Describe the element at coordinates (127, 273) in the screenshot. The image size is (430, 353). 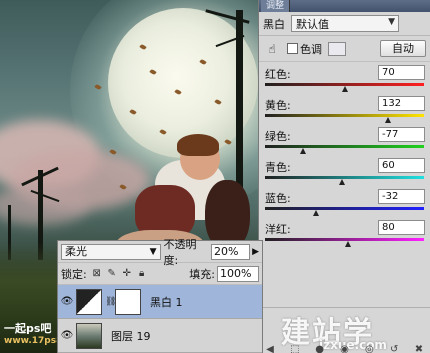
I see `lock-position-icon: ✛` at that location.